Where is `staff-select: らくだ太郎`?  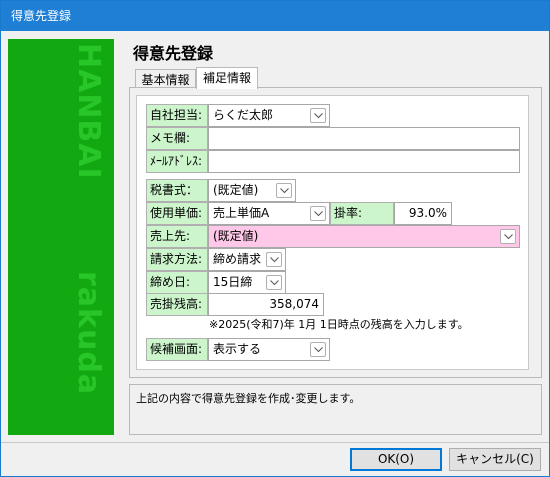 staff-select: らくだ太郎 is located at coordinates (269, 115).